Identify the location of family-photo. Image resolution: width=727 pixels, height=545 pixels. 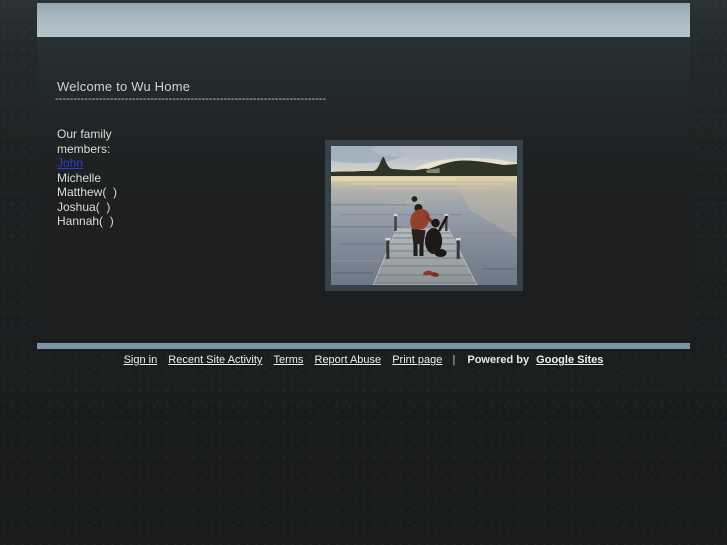
(424, 215).